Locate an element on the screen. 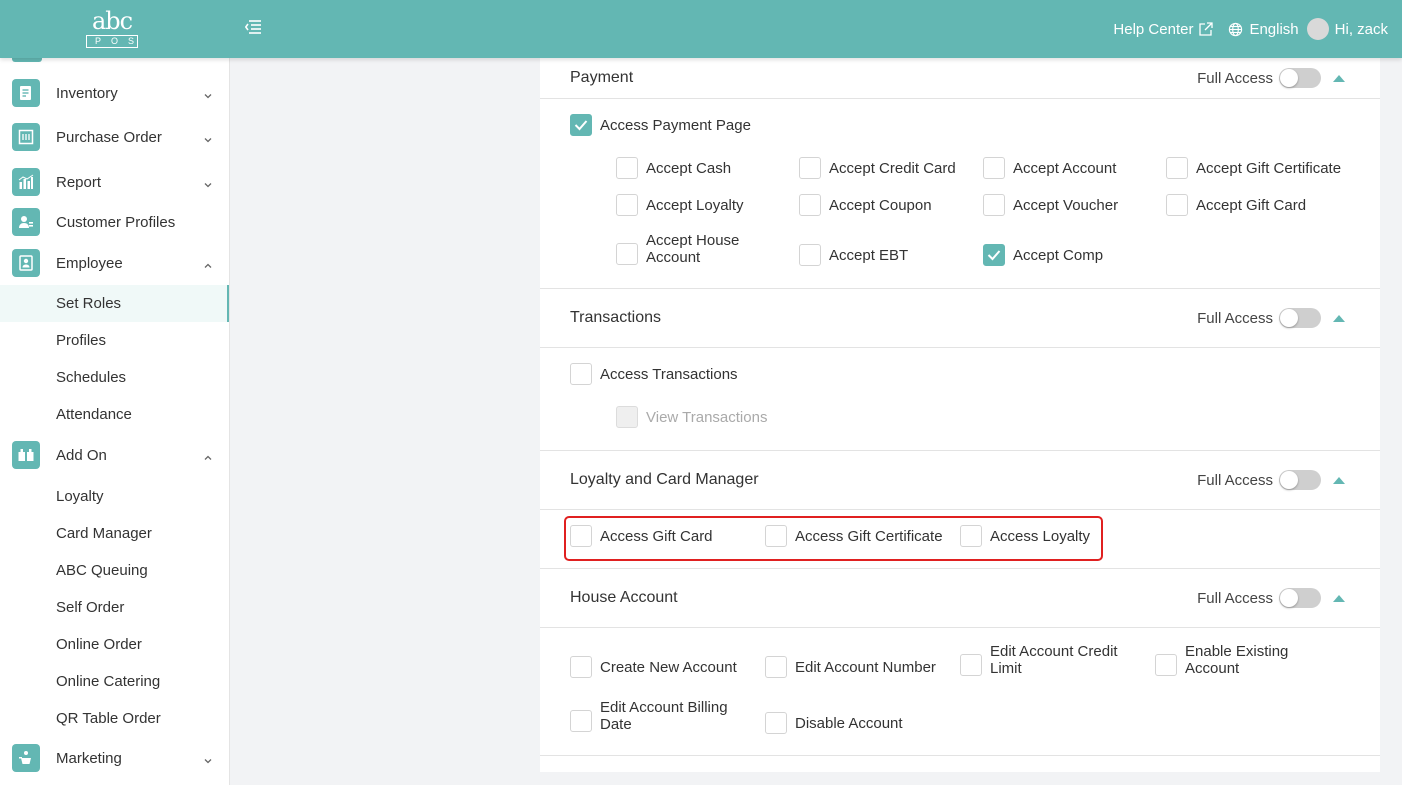  checkbox-accept-voucher: Accept Voucher is located at coordinates (1050, 205).